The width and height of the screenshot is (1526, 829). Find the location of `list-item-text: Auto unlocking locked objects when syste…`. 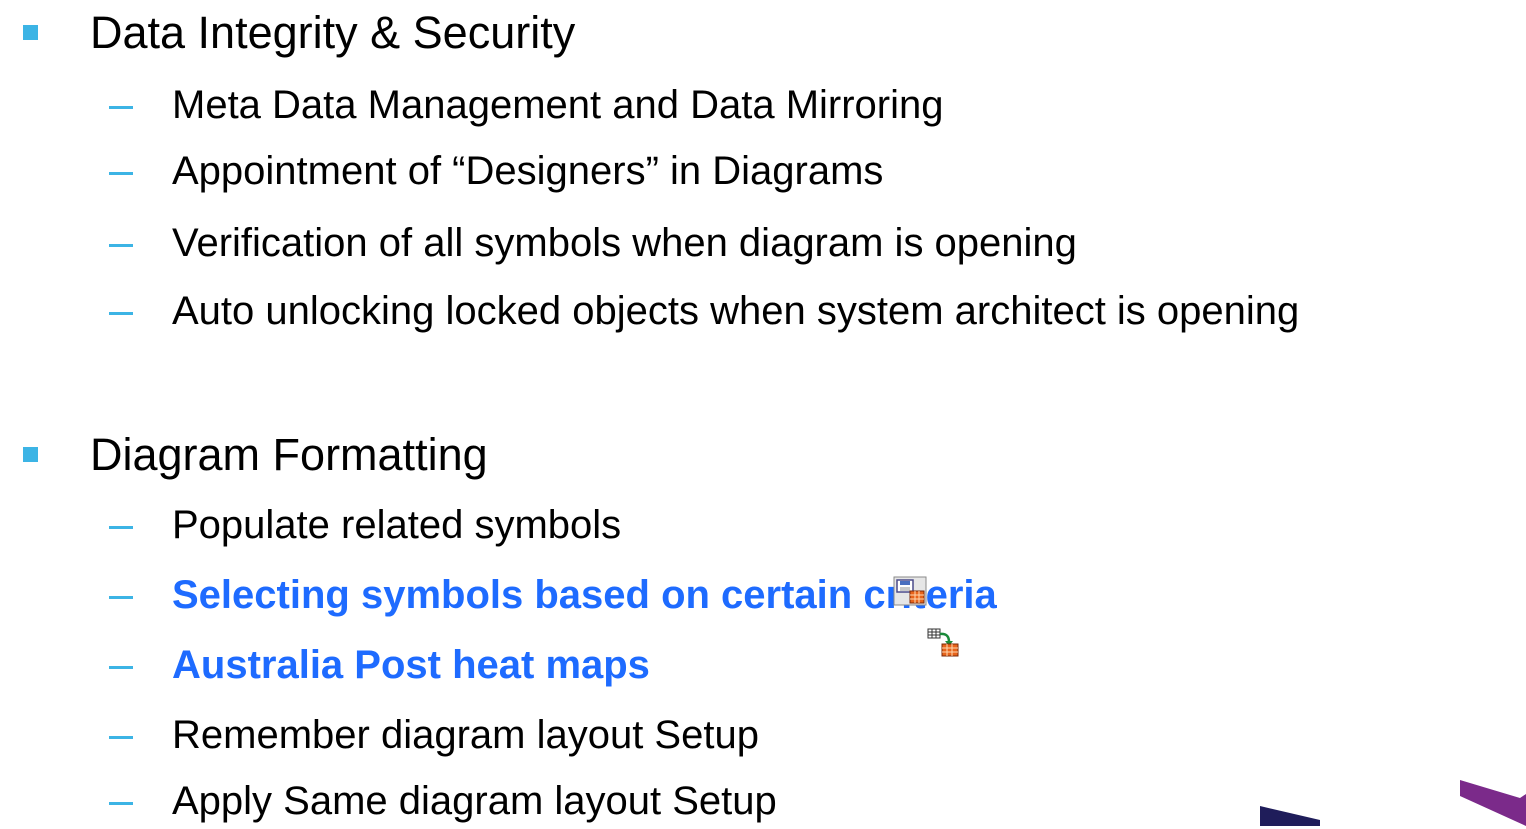

list-item-text: Auto unlocking locked objects when syste… is located at coordinates (736, 311).